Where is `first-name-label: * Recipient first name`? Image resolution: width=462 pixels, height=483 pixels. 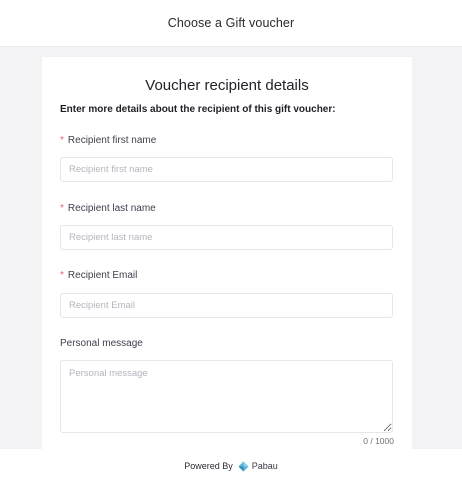
first-name-label: * Recipient first name is located at coordinates (108, 140).